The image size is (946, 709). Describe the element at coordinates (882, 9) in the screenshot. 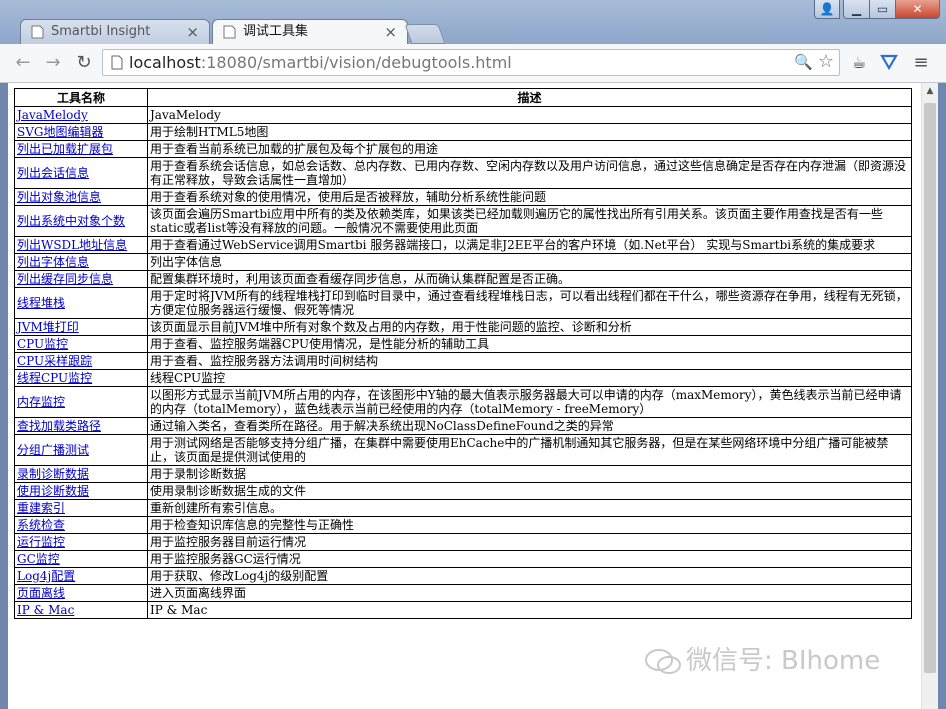

I see `maximize-button: ▭` at that location.